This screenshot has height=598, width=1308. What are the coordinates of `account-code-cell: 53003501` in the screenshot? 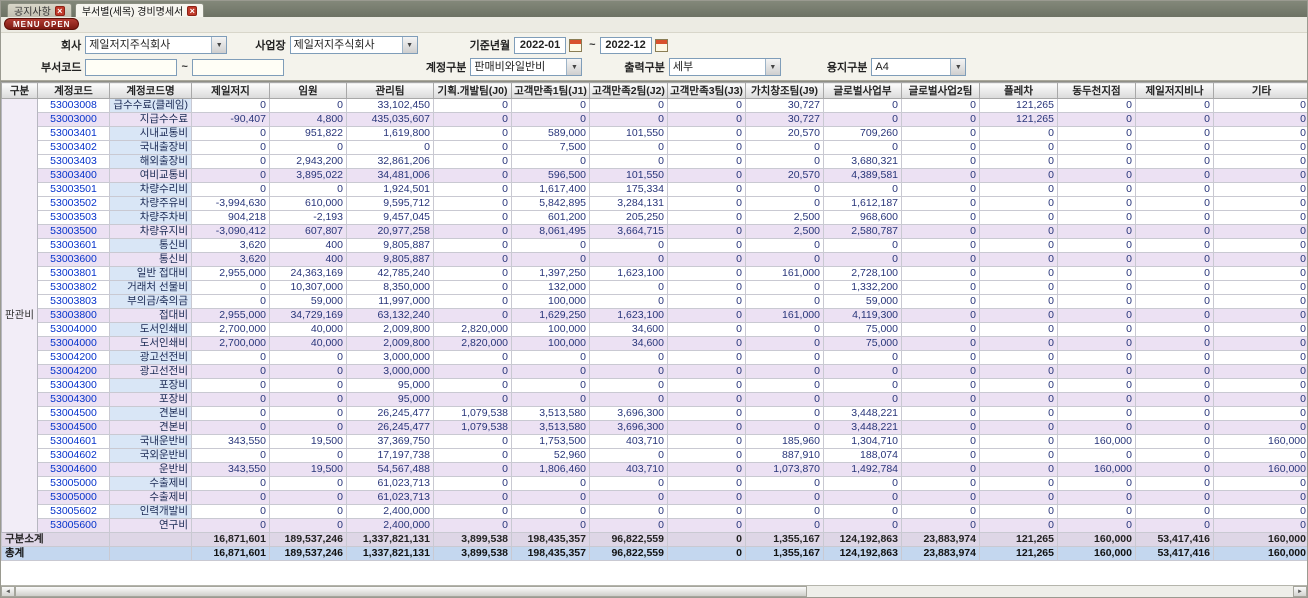 It's located at (73, 189).